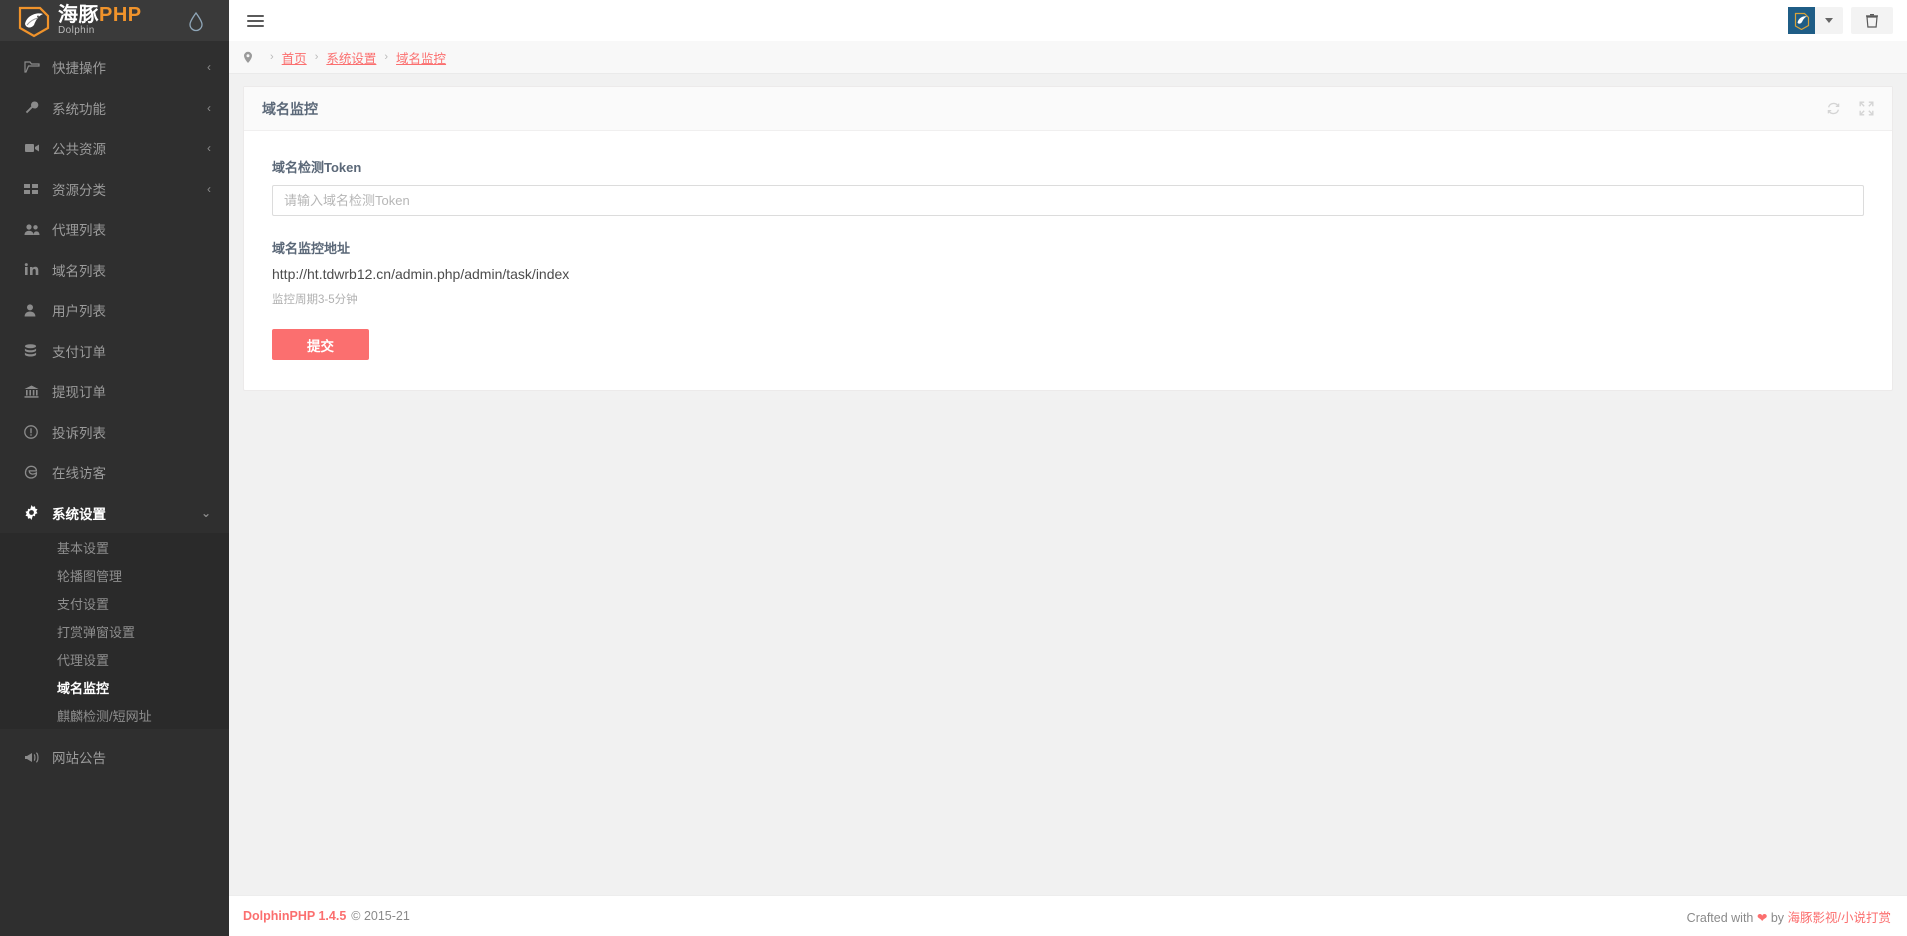 This screenshot has height=936, width=1907. Describe the element at coordinates (351, 57) in the screenshot. I see `breadcrumb-item-settings: 系统设置` at that location.